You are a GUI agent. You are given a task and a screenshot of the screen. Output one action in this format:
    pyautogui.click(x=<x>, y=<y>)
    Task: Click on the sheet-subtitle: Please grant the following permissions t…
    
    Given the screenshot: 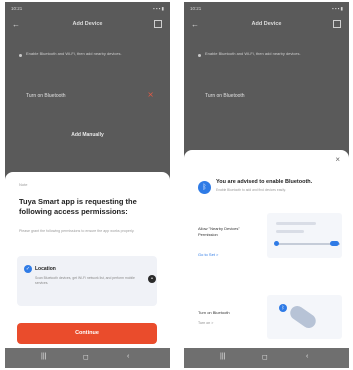 What is the action you would take?
    pyautogui.click(x=77, y=231)
    